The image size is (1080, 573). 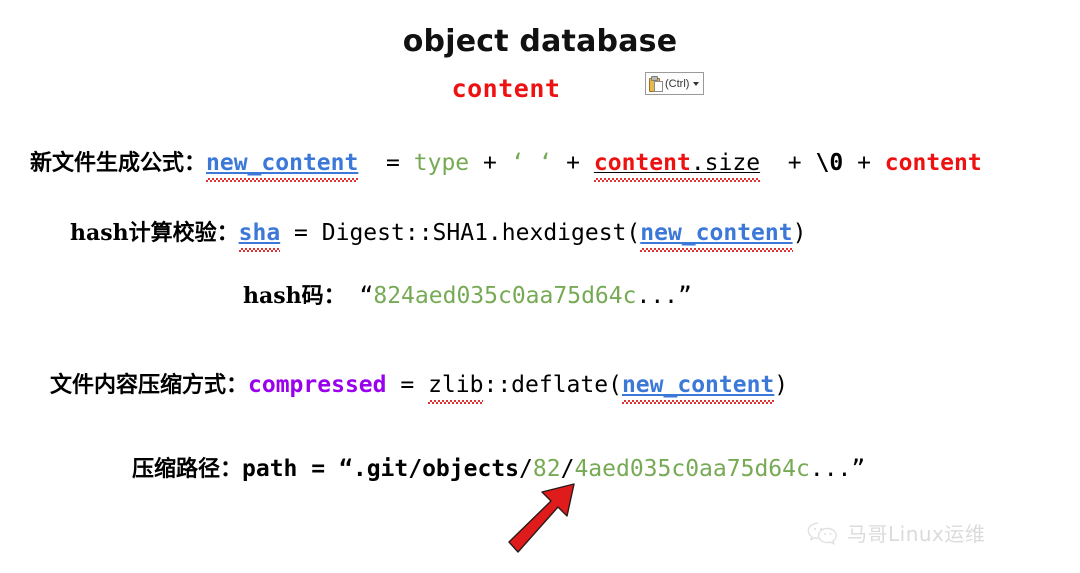 I want to click on row-label-new-content: 新文件生成公式：, so click(x=118, y=163).